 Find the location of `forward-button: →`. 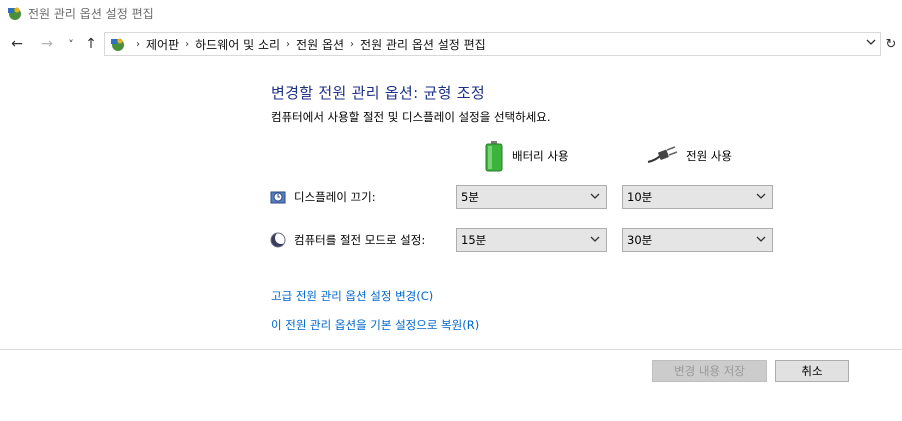

forward-button: → is located at coordinates (47, 44).